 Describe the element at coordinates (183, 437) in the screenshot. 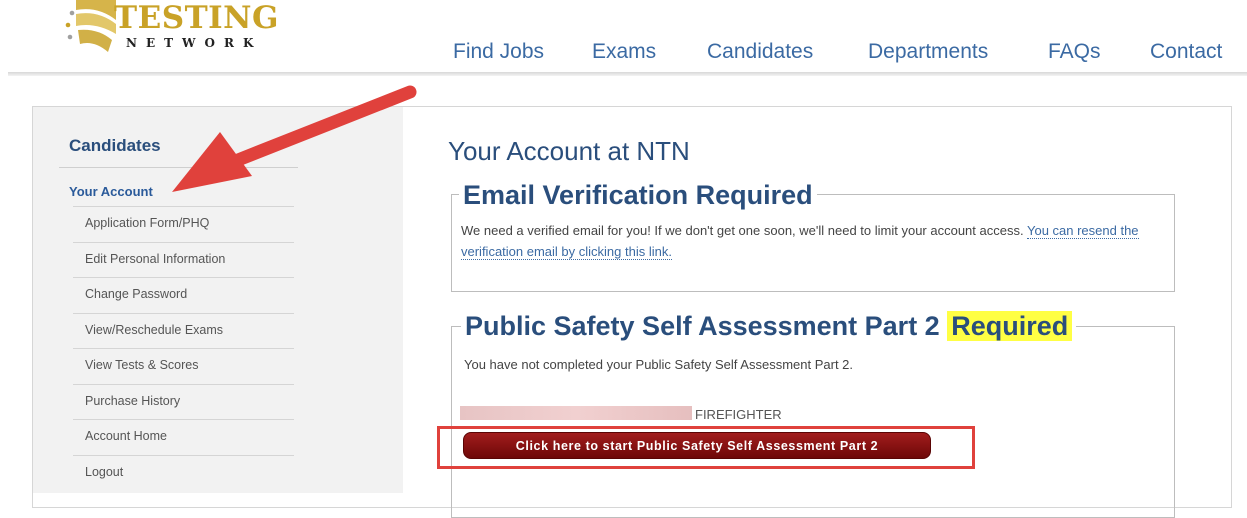

I see `sidebar-item-account-home: Account Home` at that location.